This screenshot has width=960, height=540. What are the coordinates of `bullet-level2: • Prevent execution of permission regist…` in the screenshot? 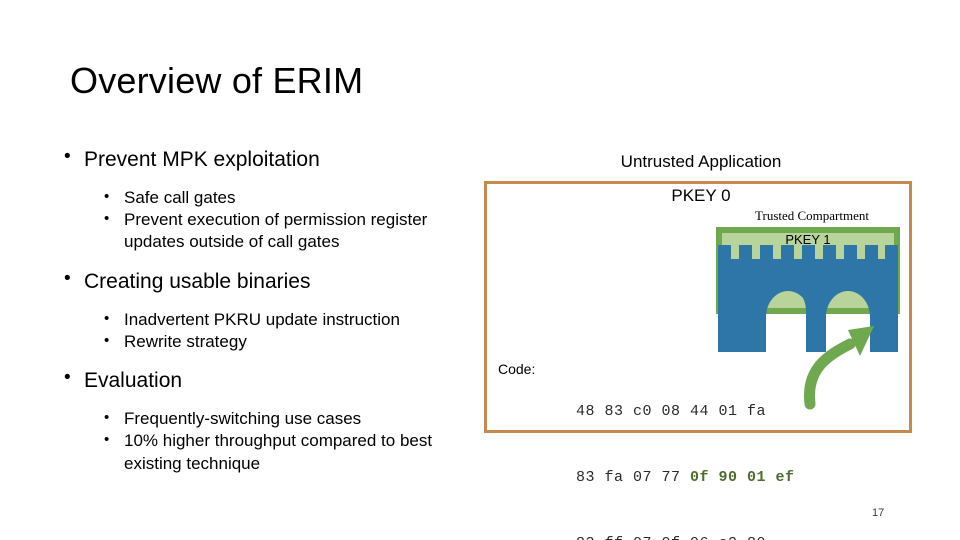 It's located at (273, 231).